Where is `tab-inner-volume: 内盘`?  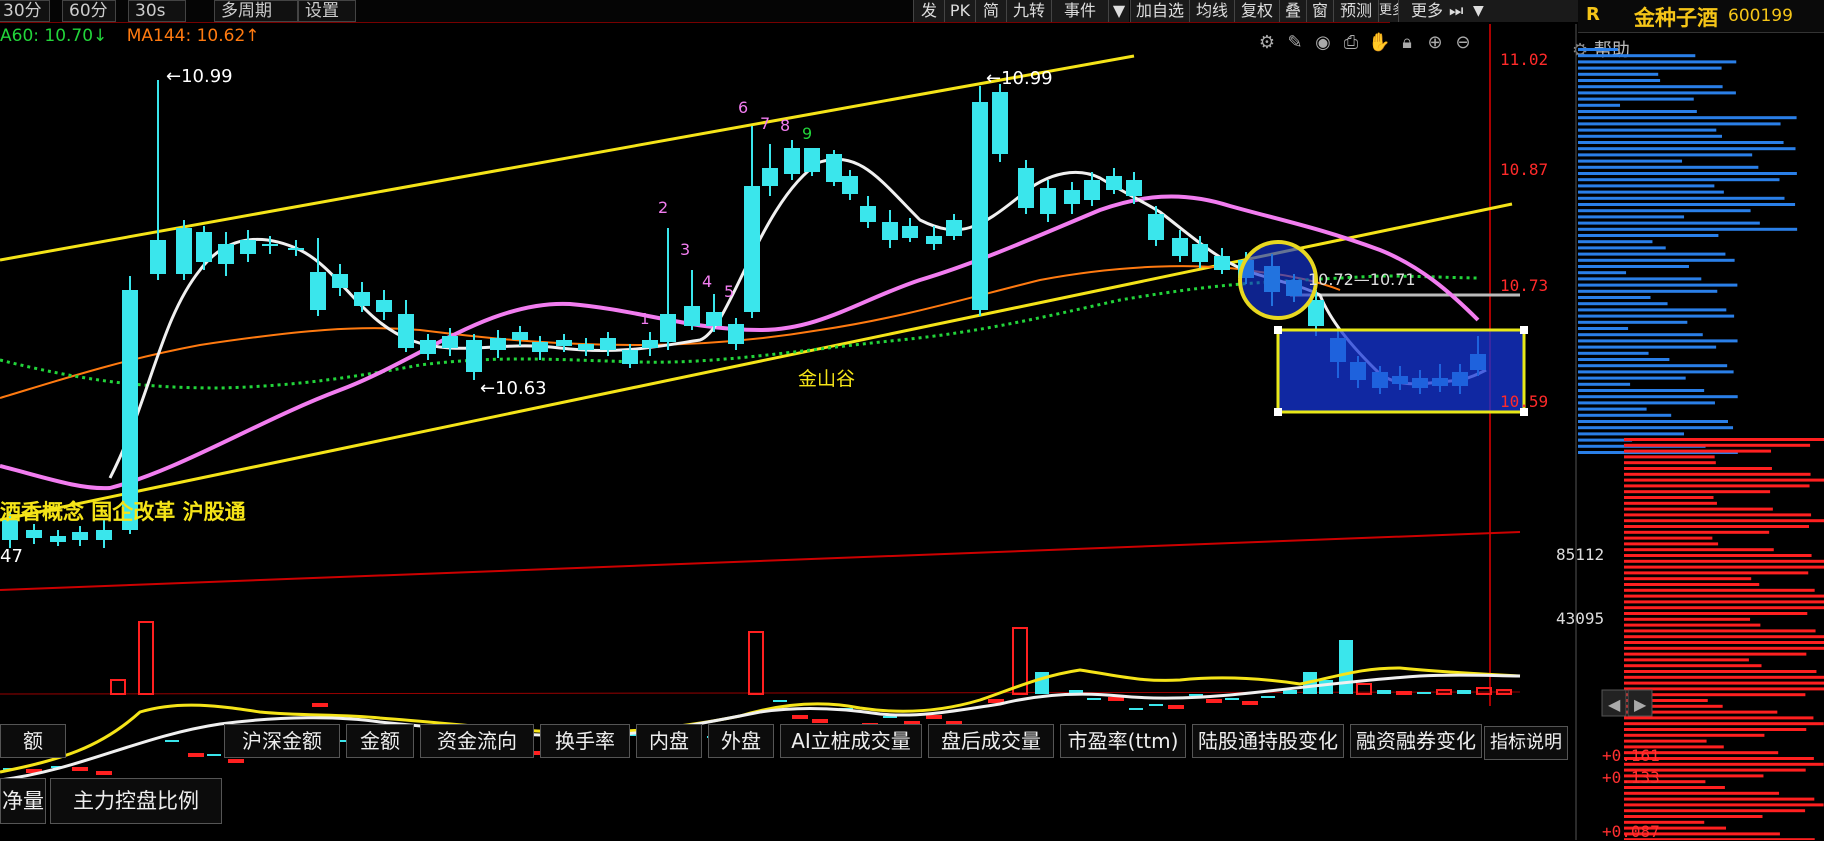 tab-inner-volume: 内盘 is located at coordinates (669, 741).